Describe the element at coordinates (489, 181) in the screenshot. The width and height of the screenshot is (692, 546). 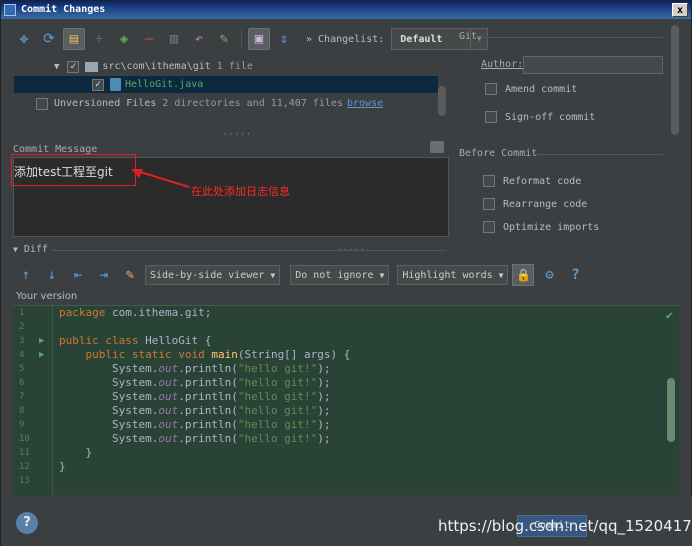
I see `reformat-checkbox` at that location.